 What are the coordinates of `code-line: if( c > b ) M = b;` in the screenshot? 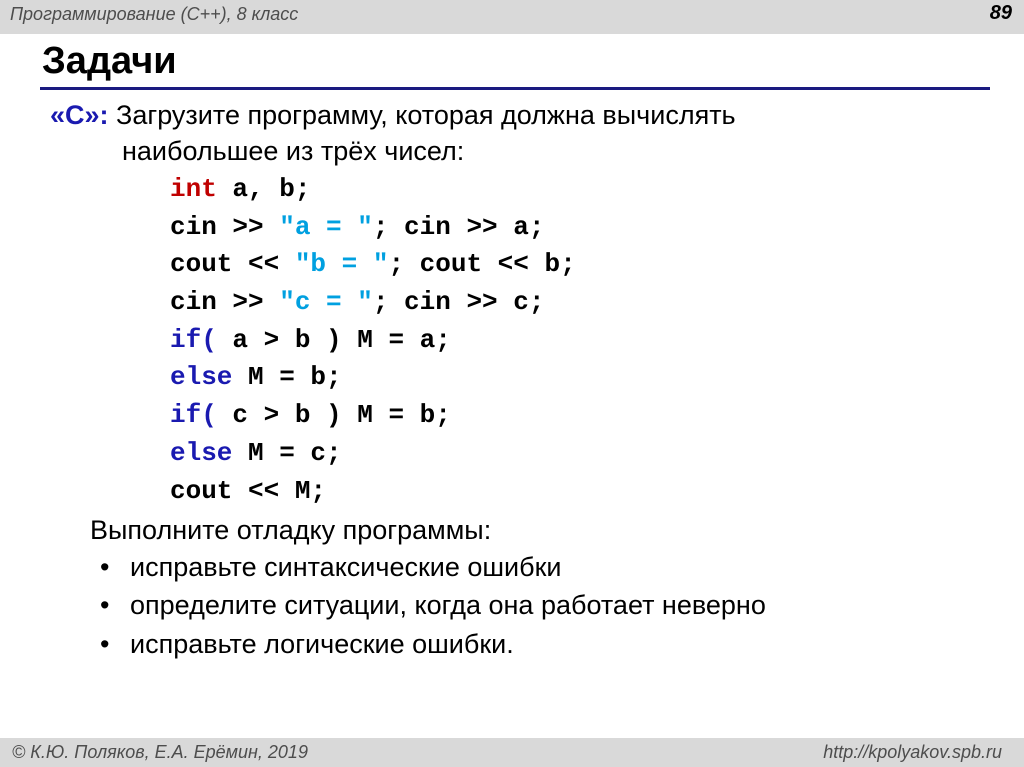 It's located at (373, 416).